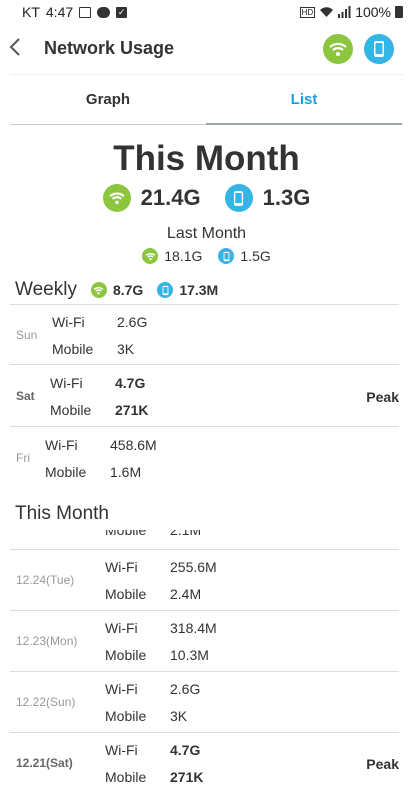  Describe the element at coordinates (206, 158) in the screenshot. I see `summary-title: This Month` at that location.